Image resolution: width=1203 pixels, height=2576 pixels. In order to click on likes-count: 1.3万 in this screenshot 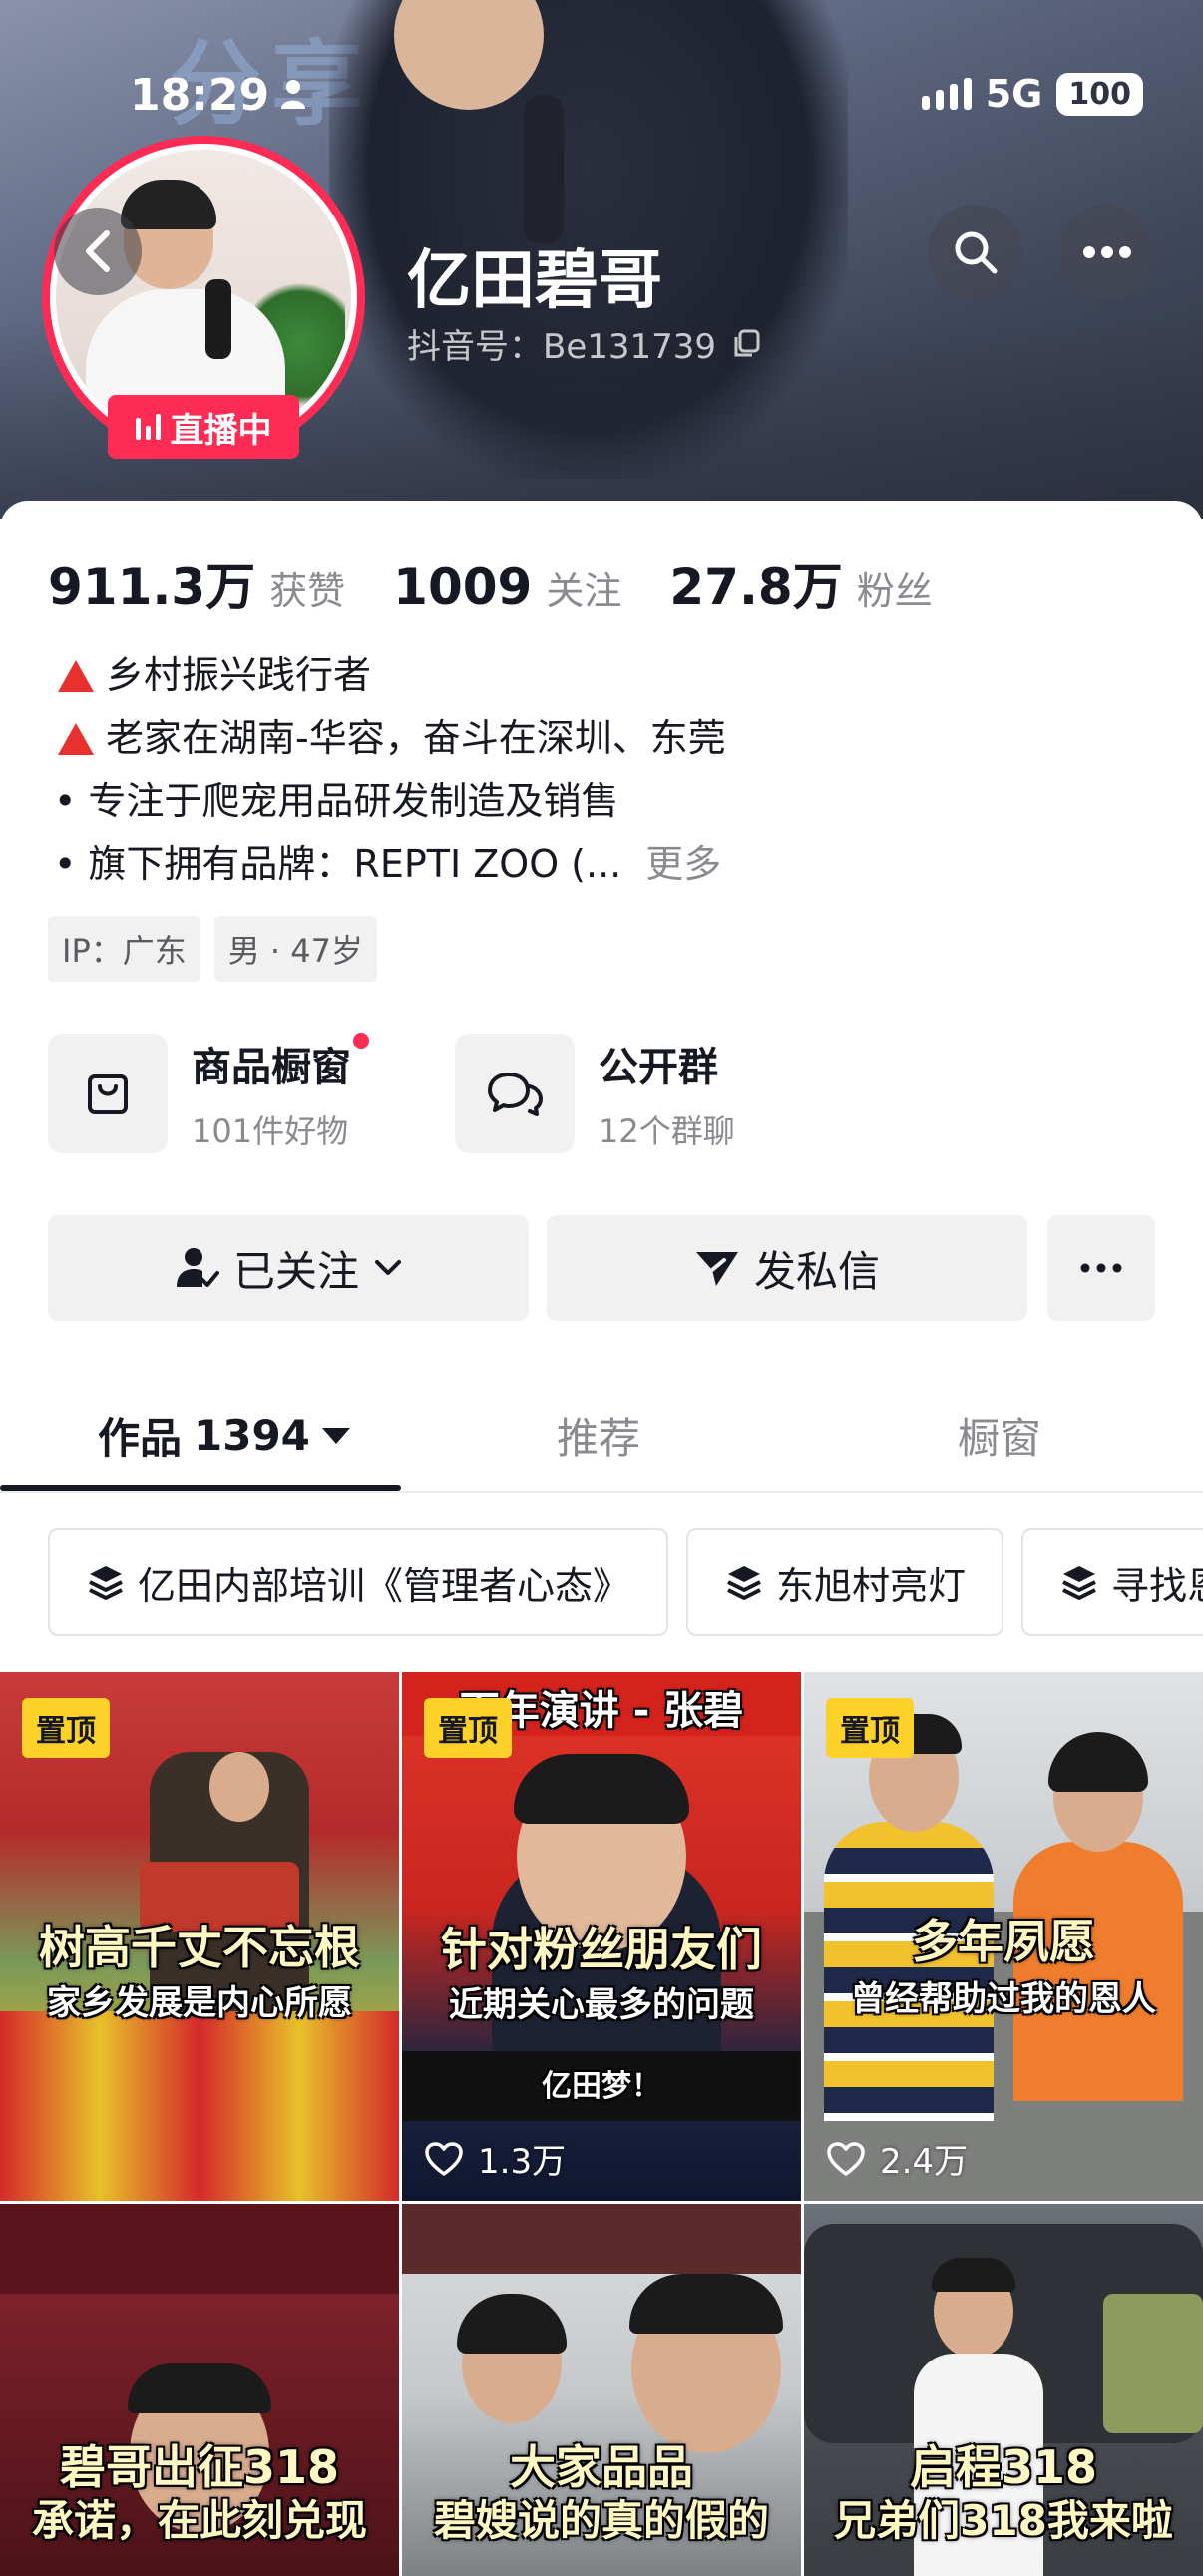, I will do `click(522, 2162)`.